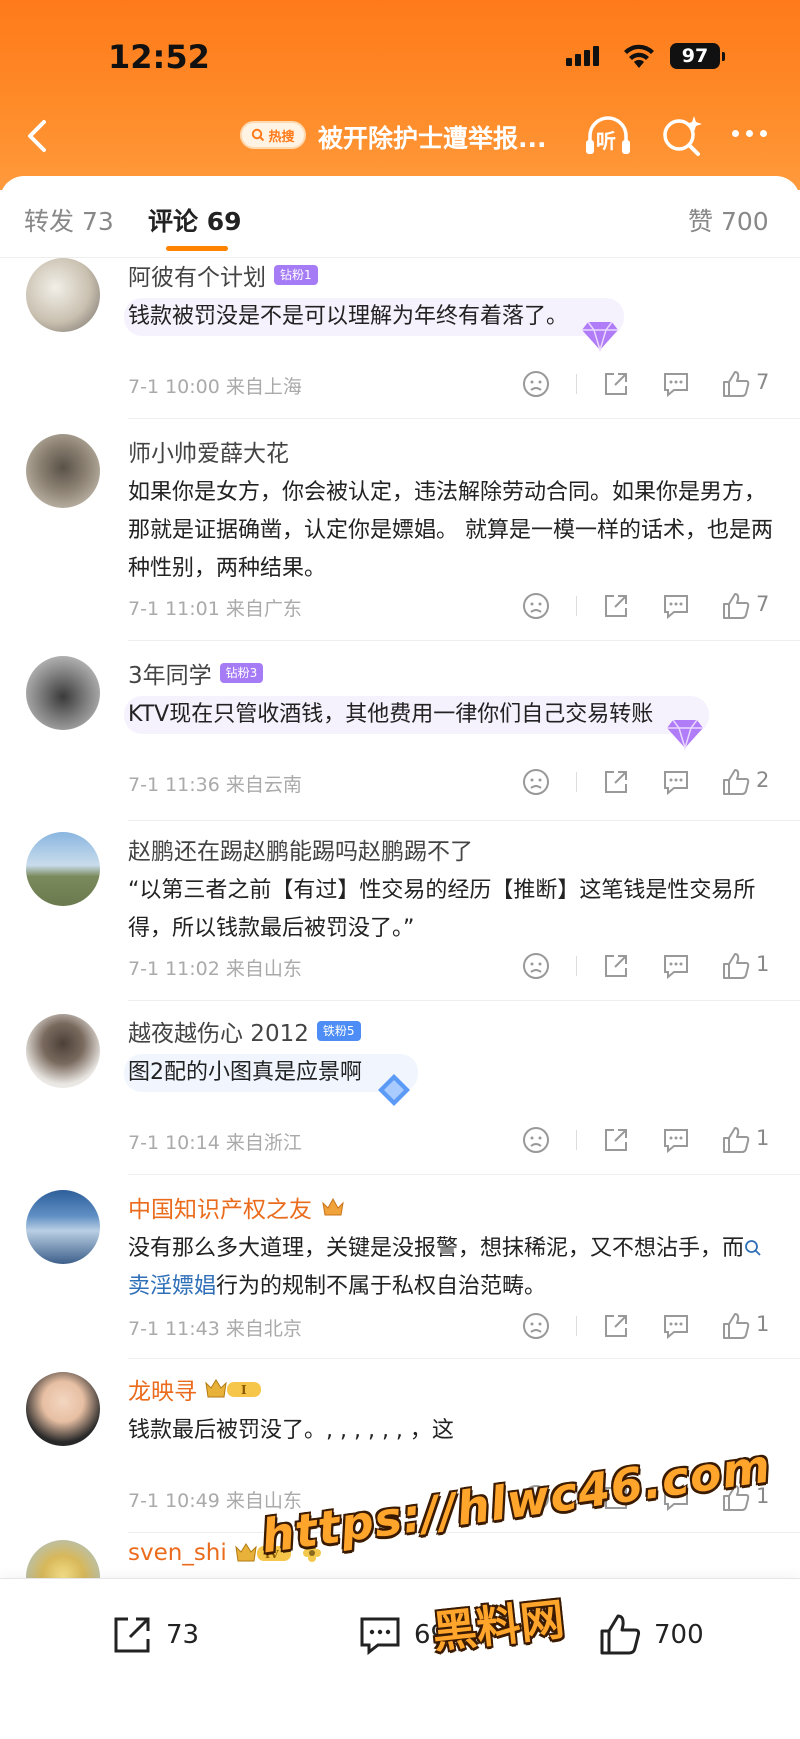  What do you see at coordinates (606, 141) in the screenshot?
I see `listen-label: 听` at bounding box center [606, 141].